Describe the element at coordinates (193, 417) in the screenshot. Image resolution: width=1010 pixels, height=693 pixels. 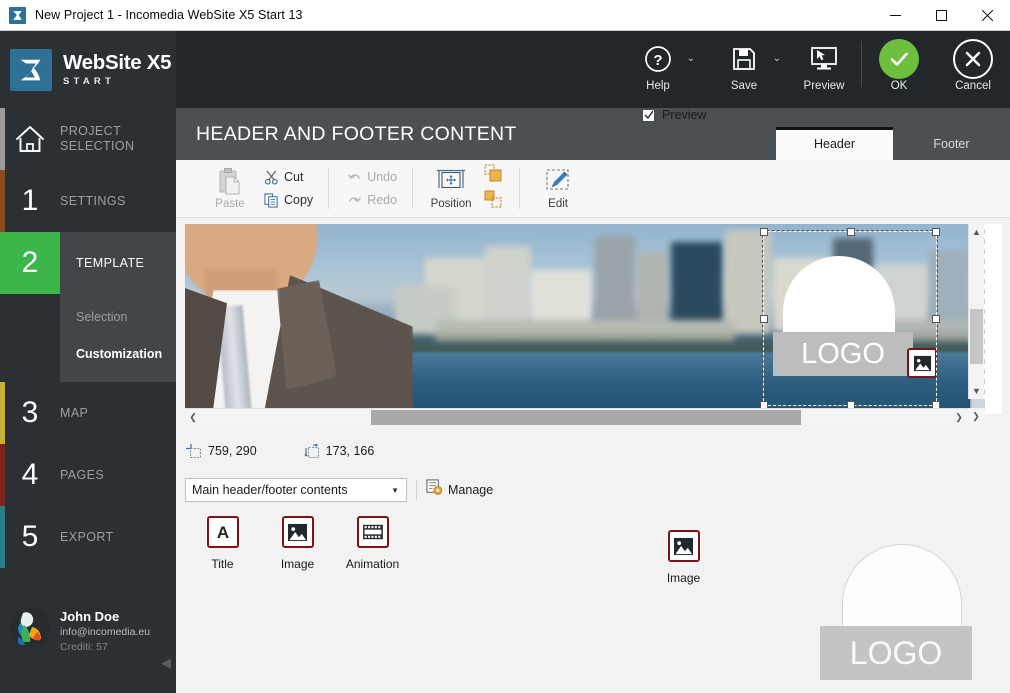
I see `chevron-left-icon: ❮` at that location.